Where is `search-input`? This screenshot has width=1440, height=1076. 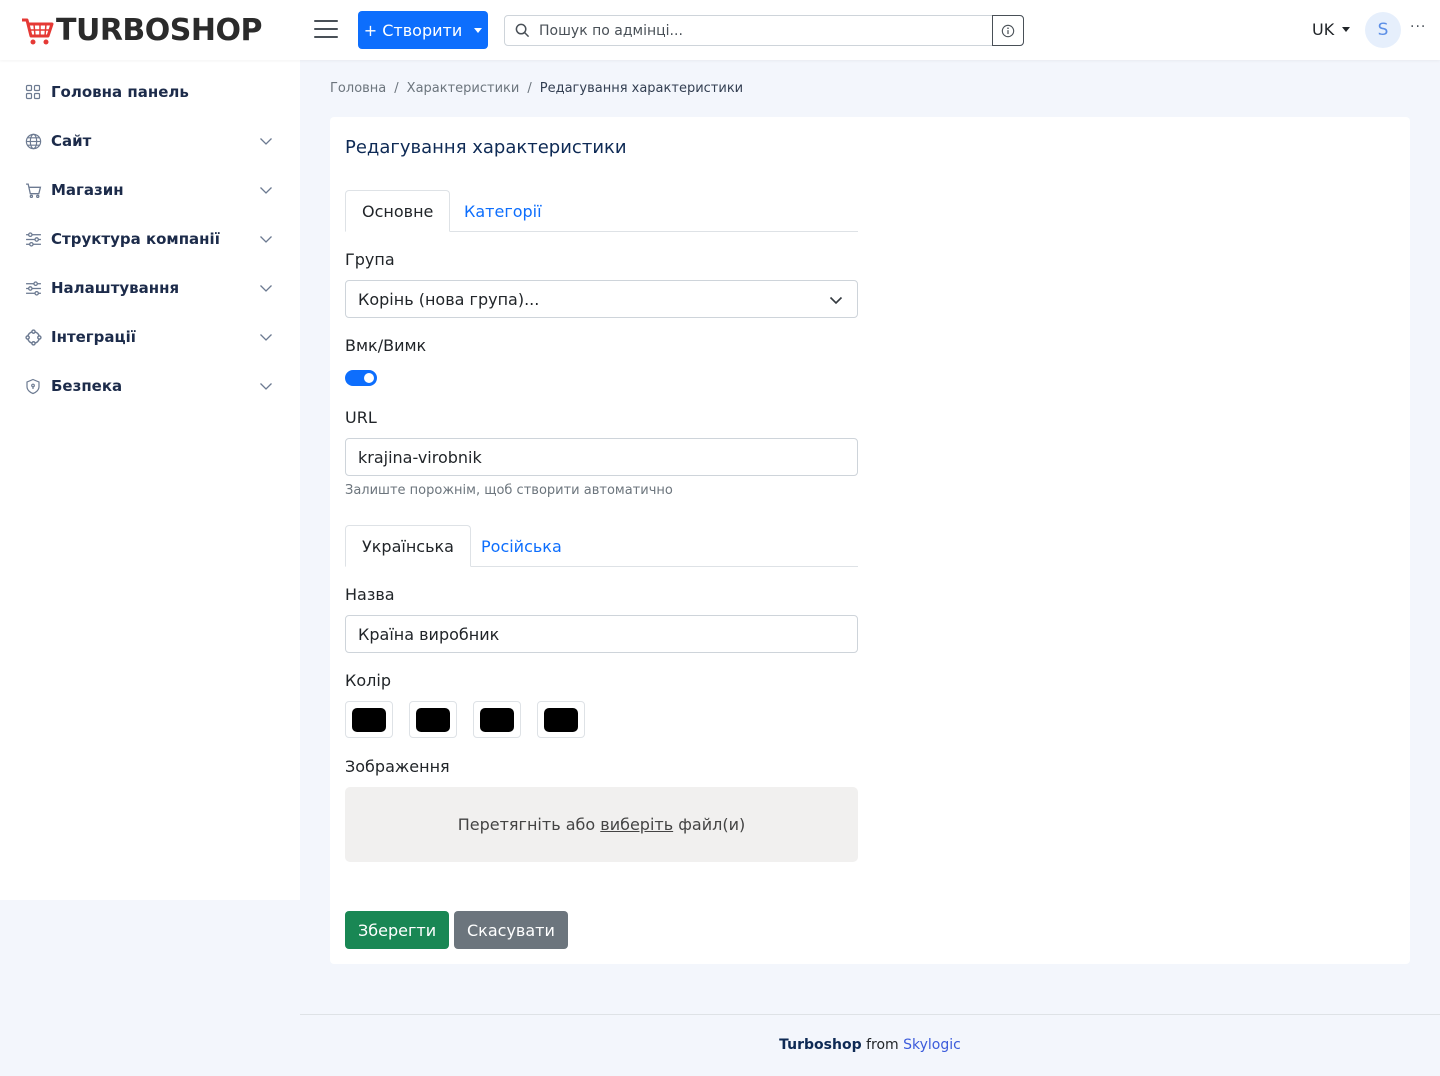
search-input is located at coordinates (765, 30).